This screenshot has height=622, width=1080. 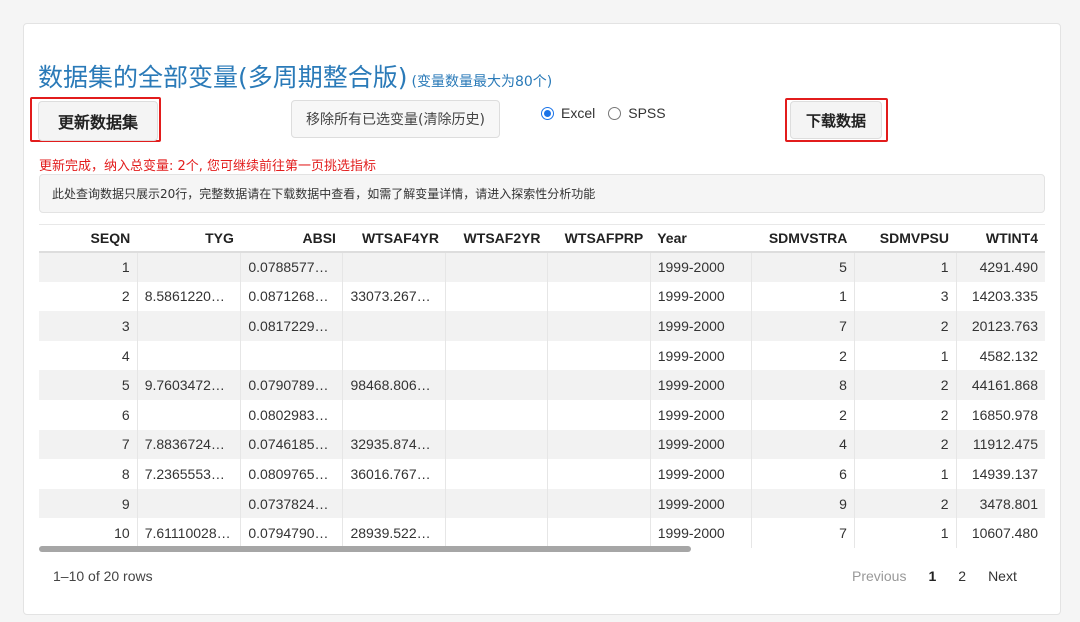 I want to click on column-header: Year, so click(x=701, y=239).